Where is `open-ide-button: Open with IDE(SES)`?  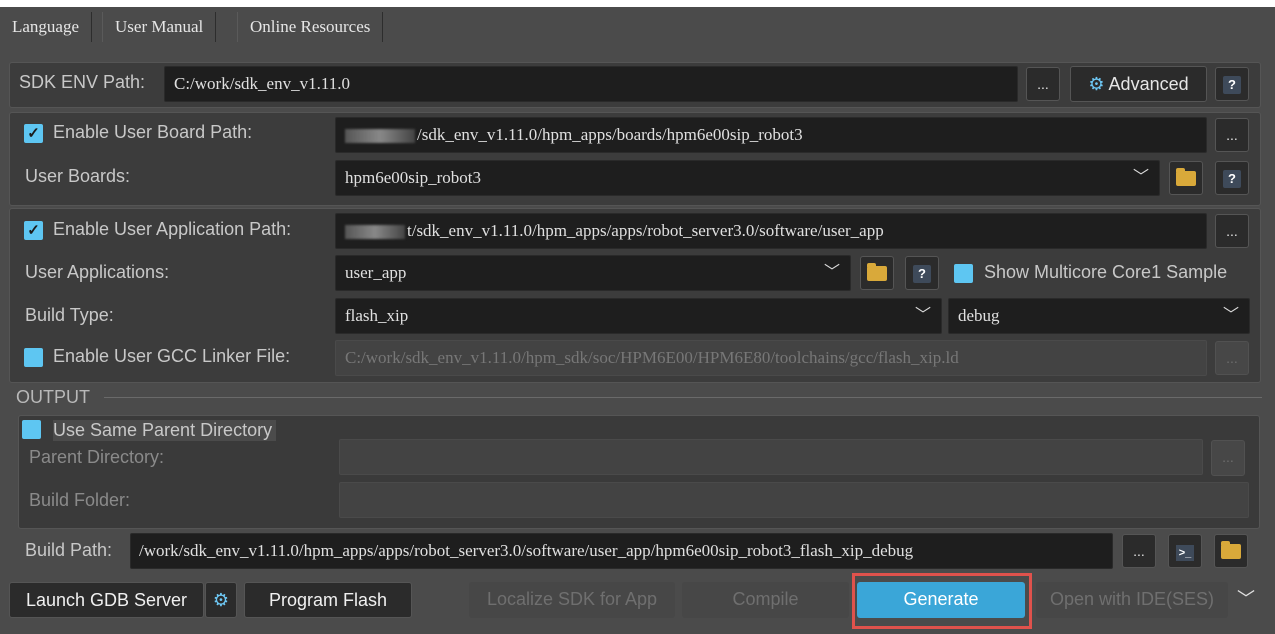
open-ide-button: Open with IDE(SES) is located at coordinates (1132, 600).